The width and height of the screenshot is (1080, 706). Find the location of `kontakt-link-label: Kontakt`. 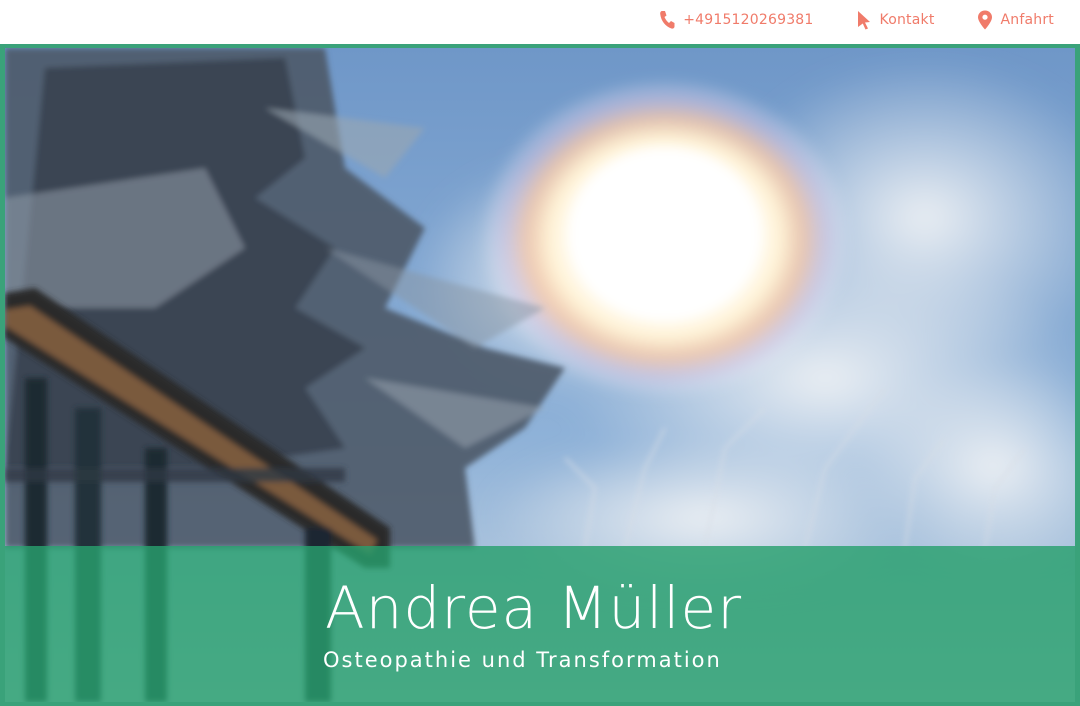

kontakt-link-label: Kontakt is located at coordinates (907, 20).